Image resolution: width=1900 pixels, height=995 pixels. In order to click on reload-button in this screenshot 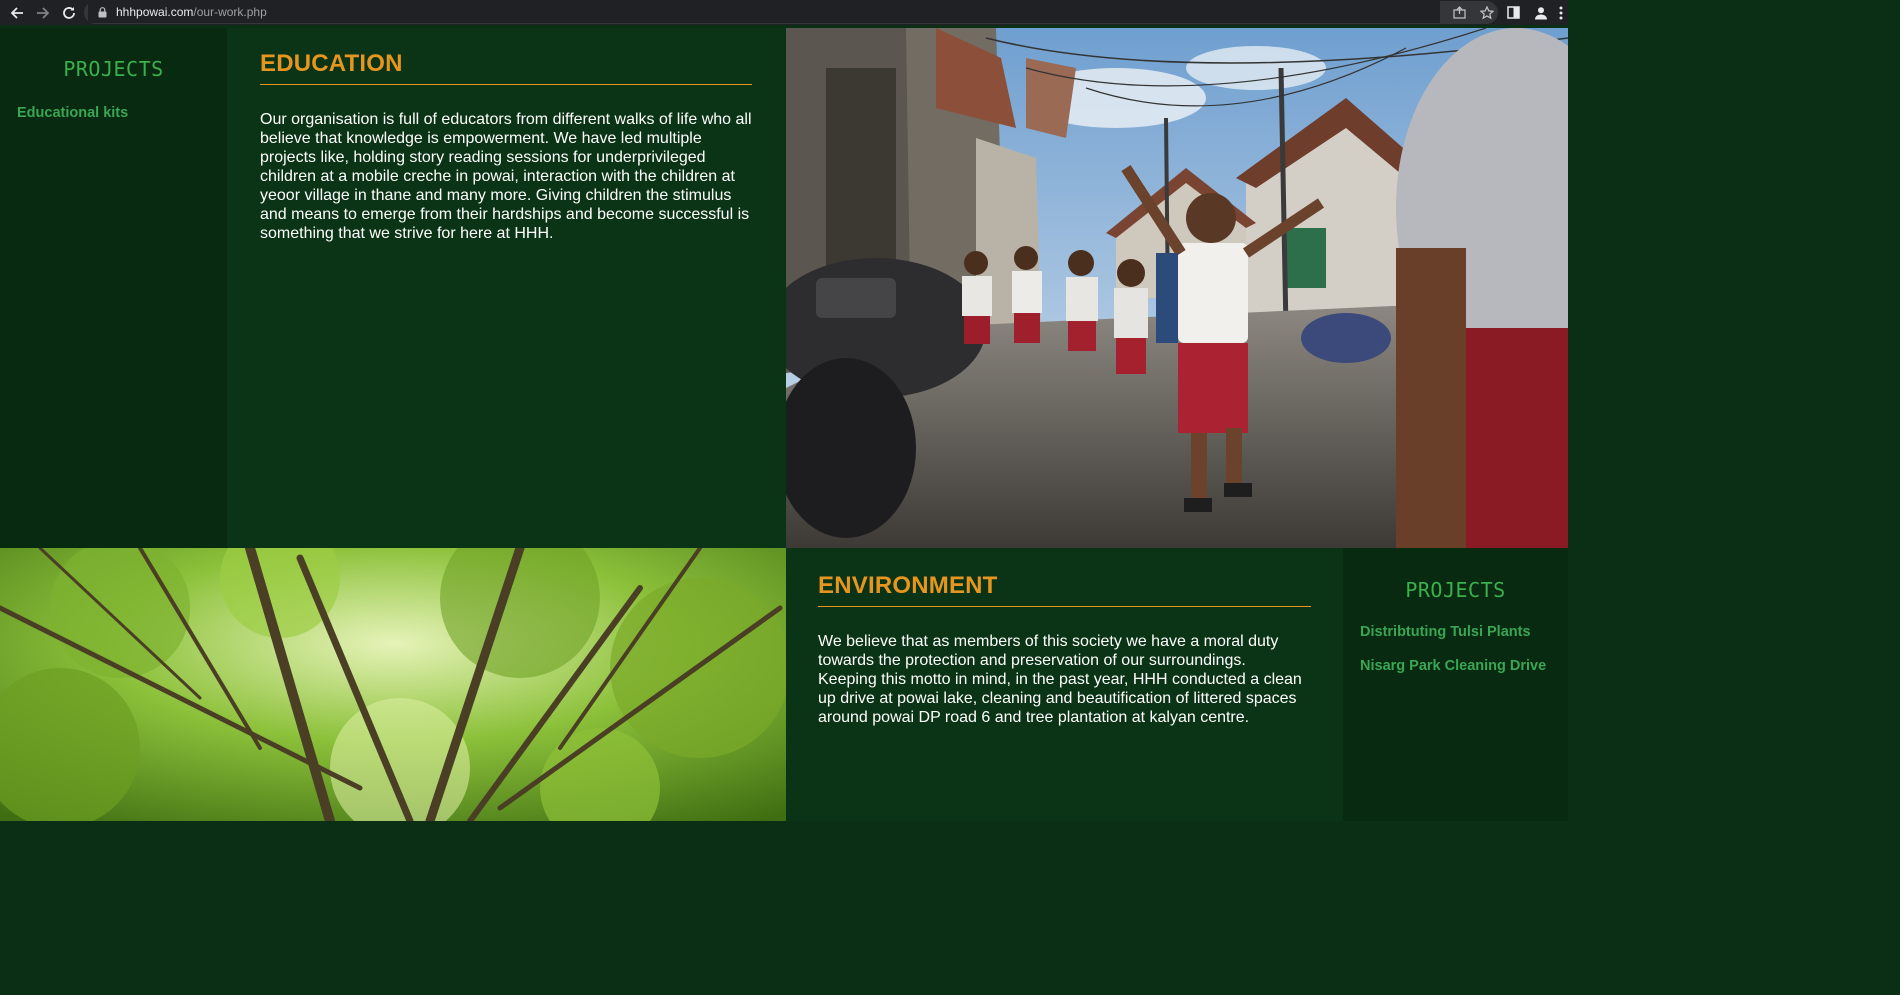, I will do `click(69, 12)`.